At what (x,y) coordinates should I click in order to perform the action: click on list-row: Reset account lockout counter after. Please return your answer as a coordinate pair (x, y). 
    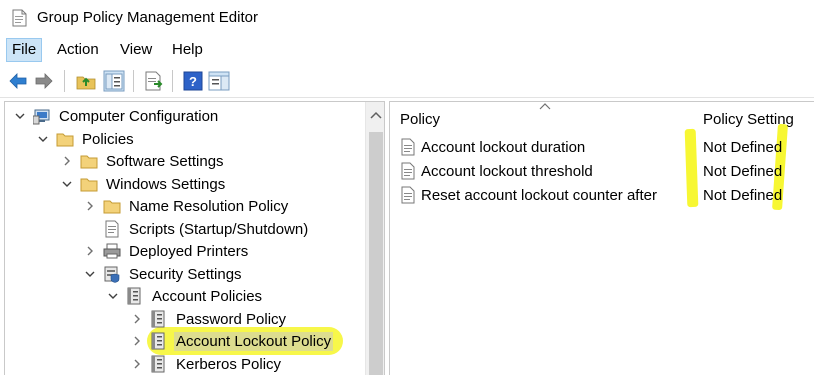
    Looking at the image, I should click on (528, 195).